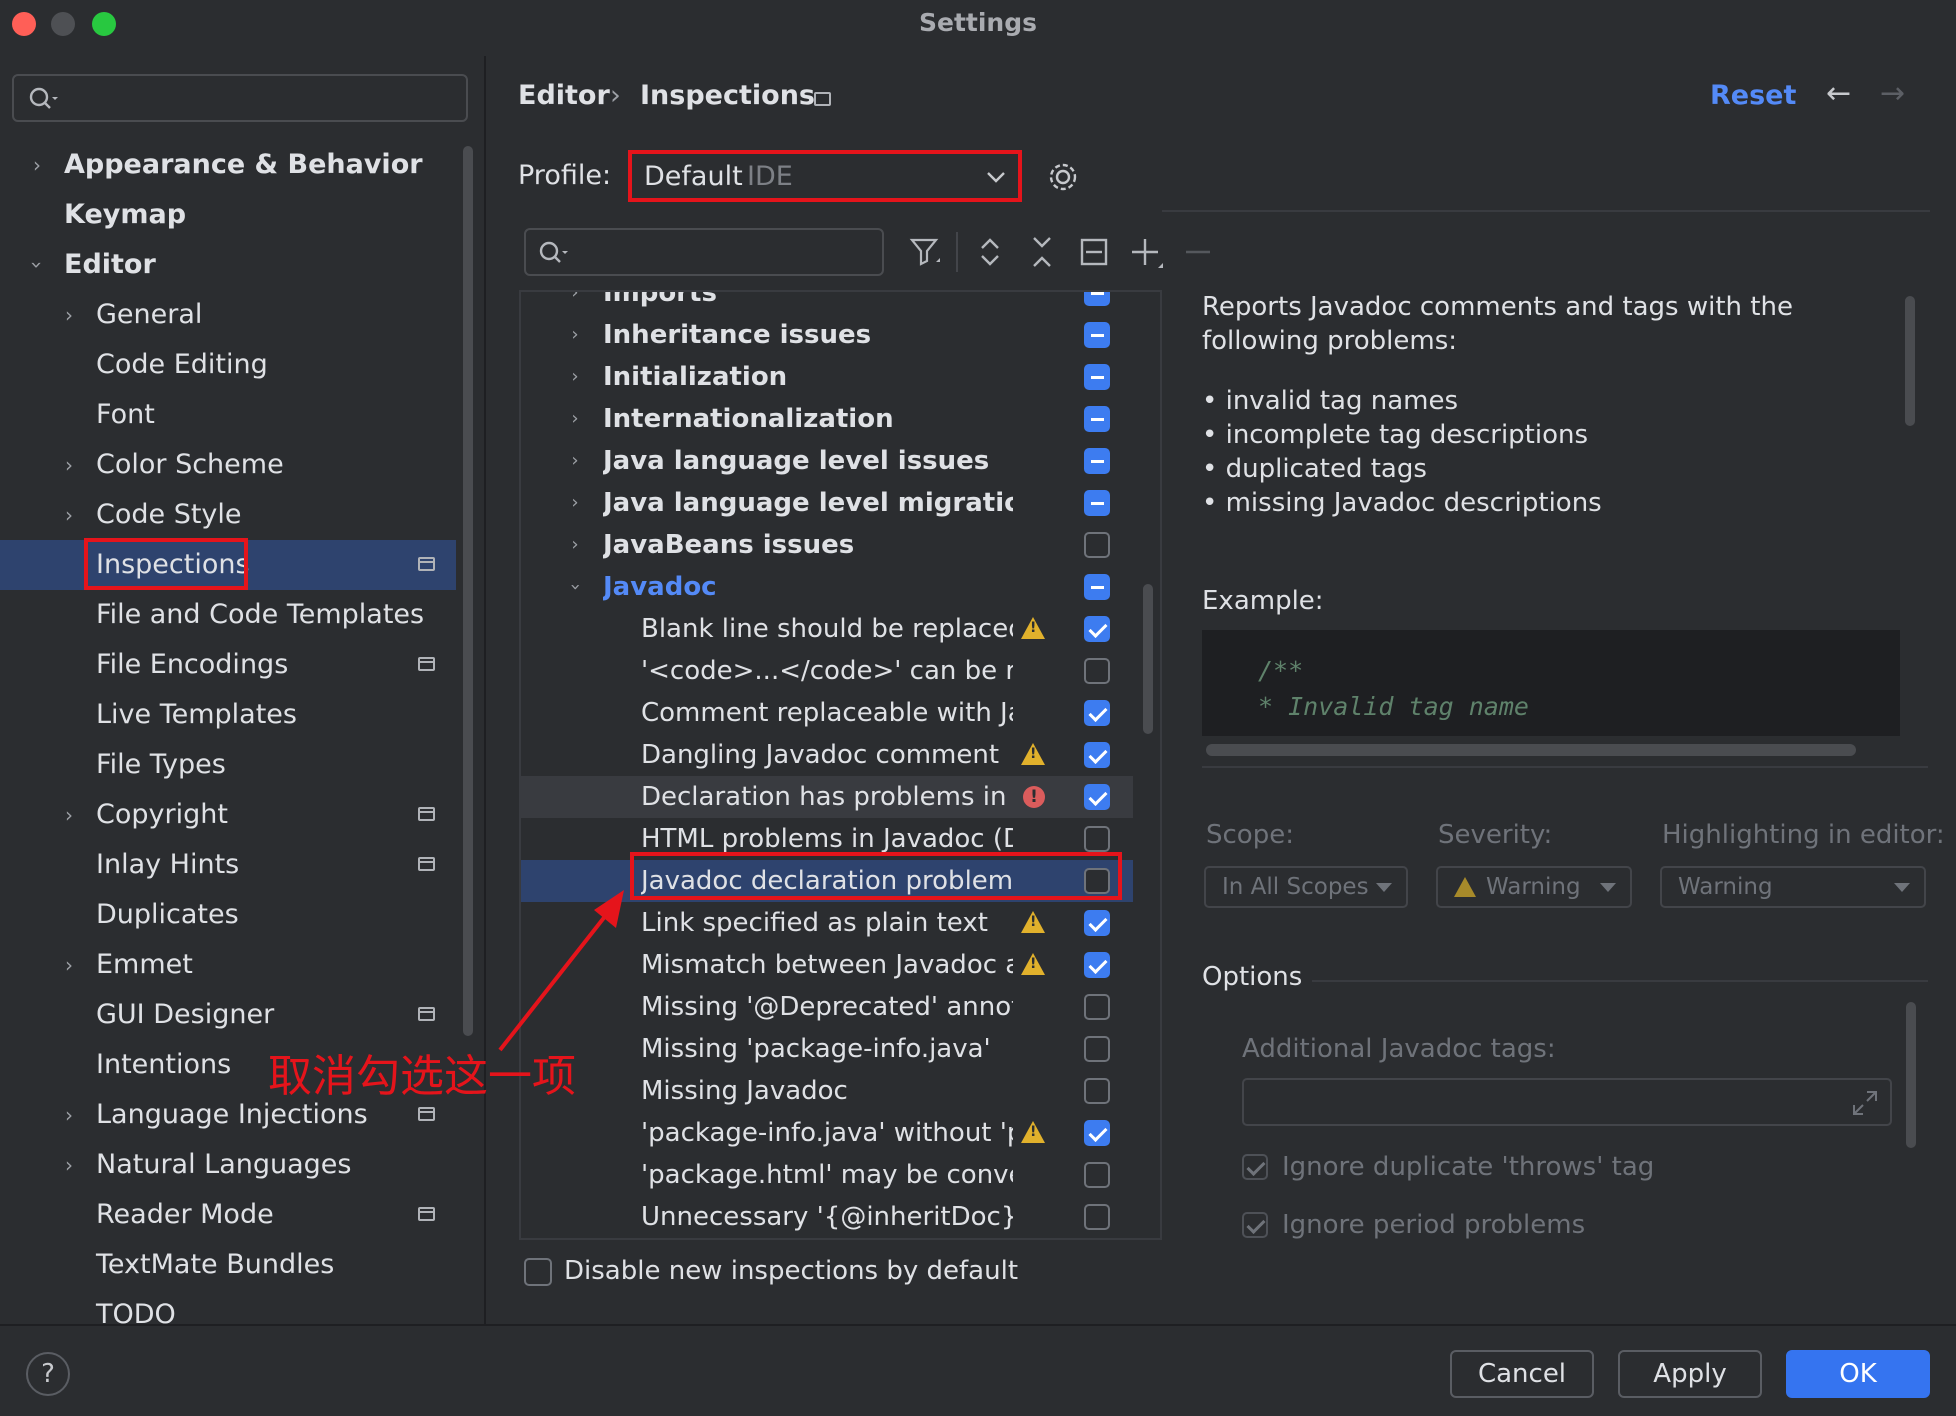 This screenshot has width=1956, height=1416. I want to click on reset-link: Reset, so click(1753, 95).